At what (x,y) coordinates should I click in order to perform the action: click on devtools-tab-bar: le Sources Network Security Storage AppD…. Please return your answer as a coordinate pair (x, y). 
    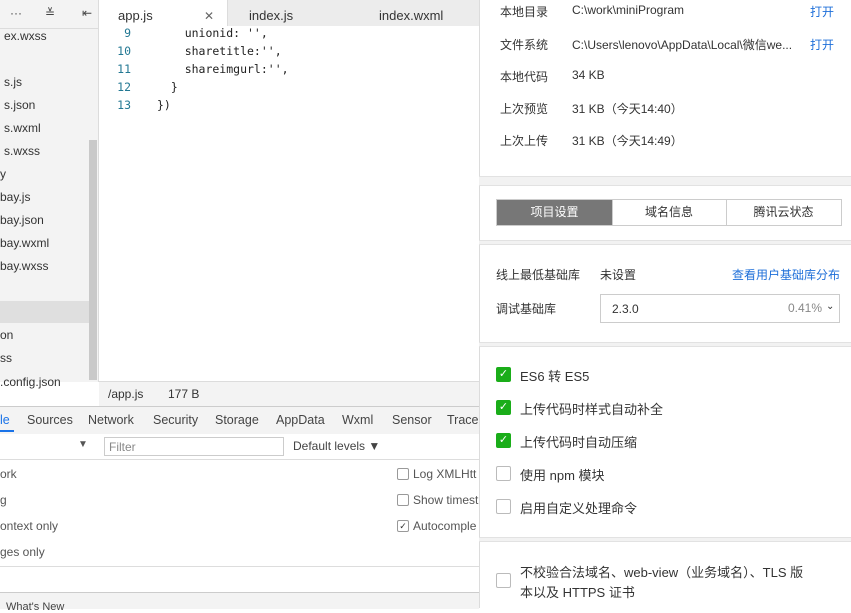
    Looking at the image, I should click on (239, 420).